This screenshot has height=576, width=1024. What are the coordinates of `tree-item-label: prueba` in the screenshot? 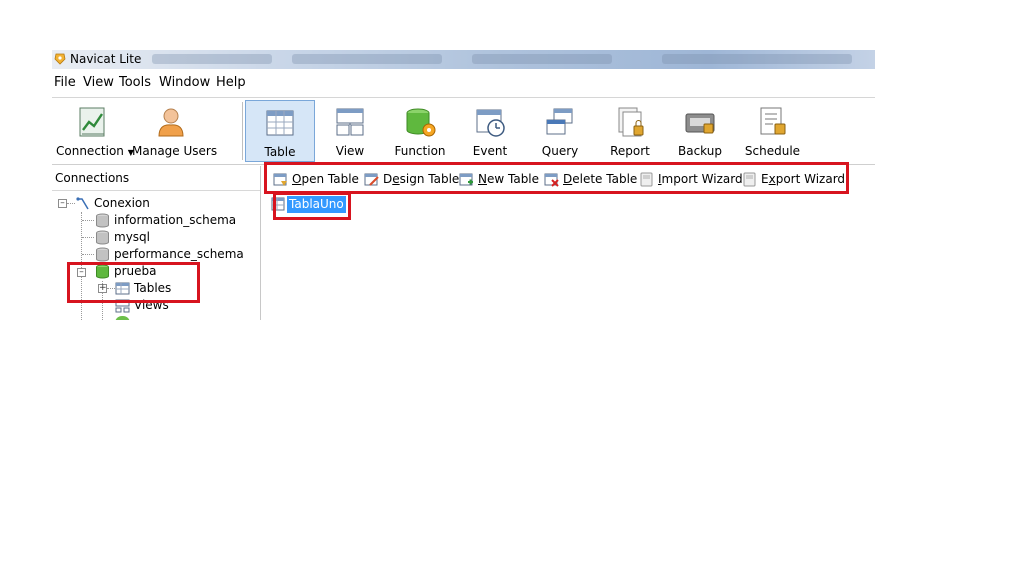 It's located at (135, 271).